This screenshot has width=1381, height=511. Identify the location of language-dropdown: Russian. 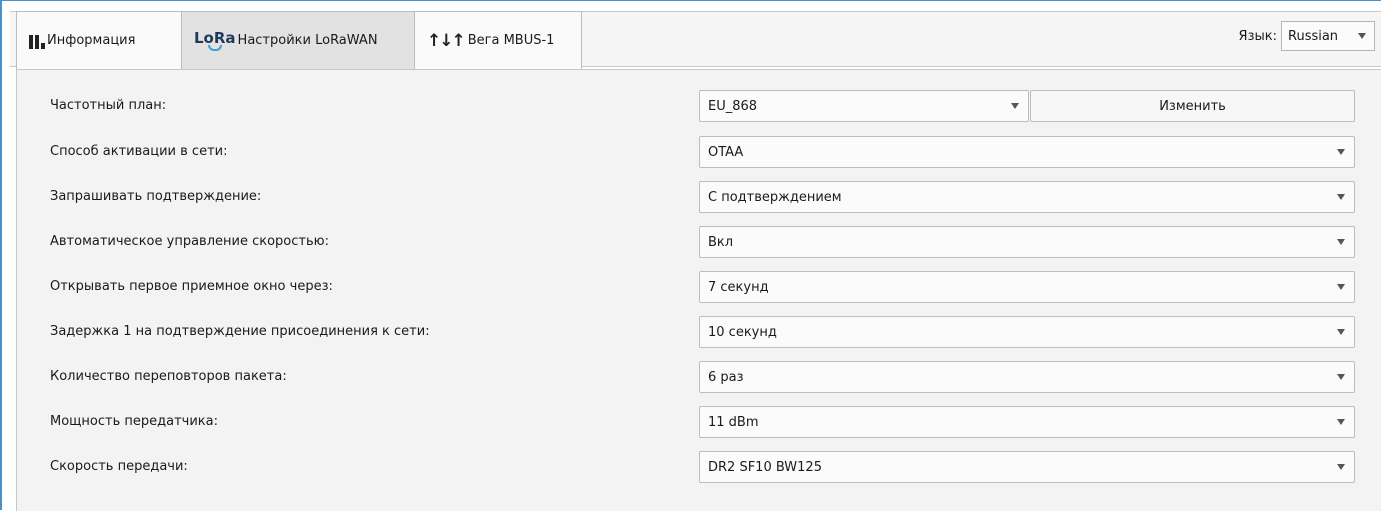
(1328, 36).